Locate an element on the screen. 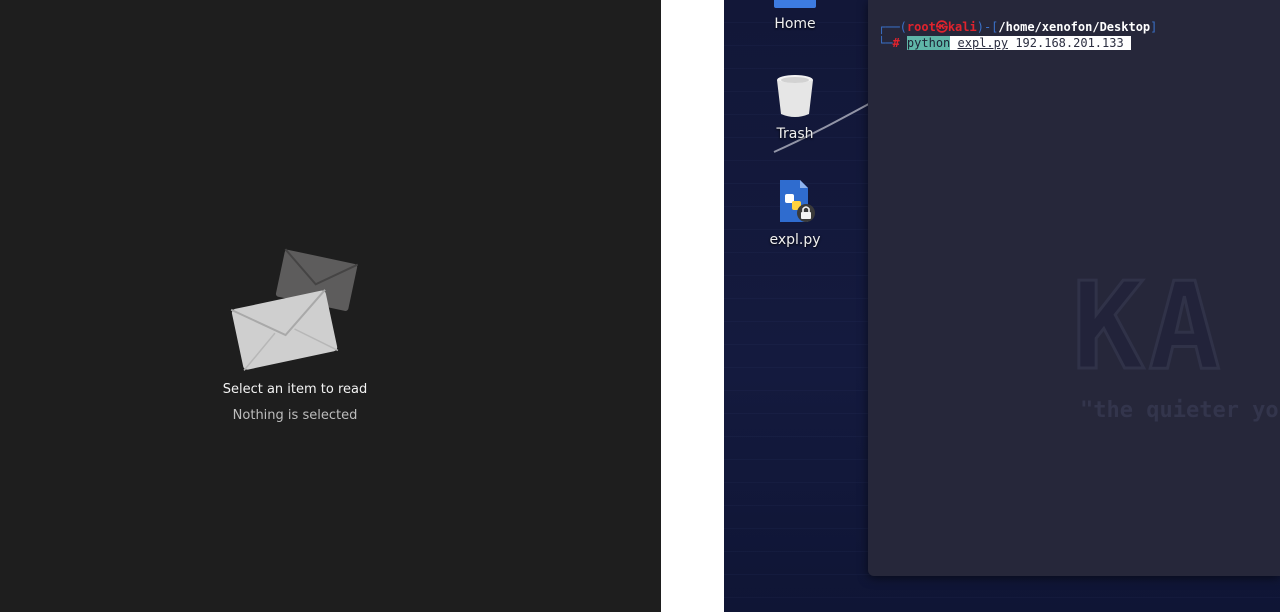 This screenshot has height=612, width=1280. terminal-command-line: └─# python expl.py 192.168.201.133 is located at coordinates (1004, 43).